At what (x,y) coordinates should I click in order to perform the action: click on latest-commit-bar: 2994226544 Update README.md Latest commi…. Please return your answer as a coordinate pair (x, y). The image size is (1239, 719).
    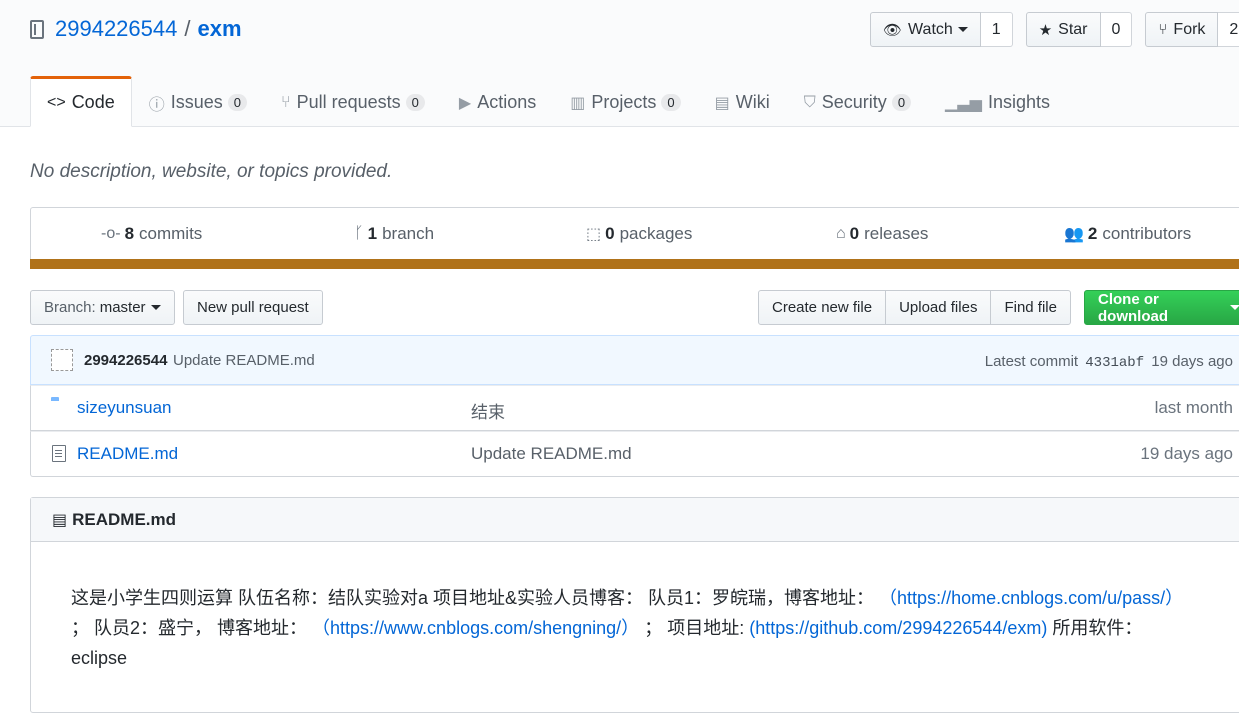
    Looking at the image, I should click on (634, 360).